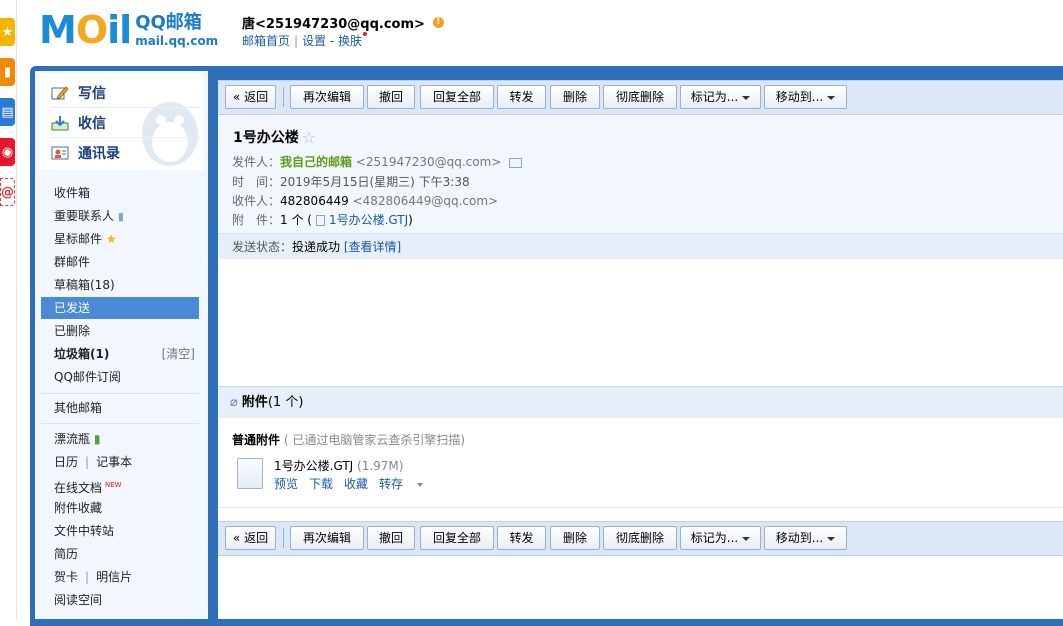  Describe the element at coordinates (250, 473) in the screenshot. I see `file-icon` at that location.